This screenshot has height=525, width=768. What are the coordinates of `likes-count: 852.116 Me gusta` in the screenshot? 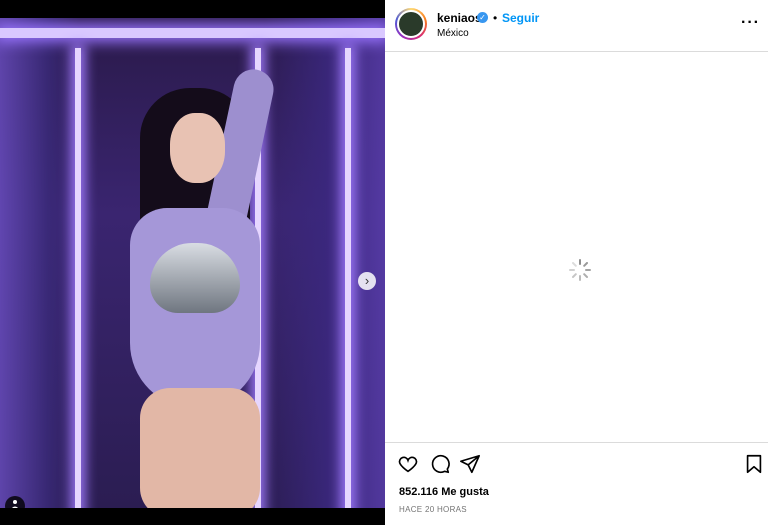 It's located at (444, 492).